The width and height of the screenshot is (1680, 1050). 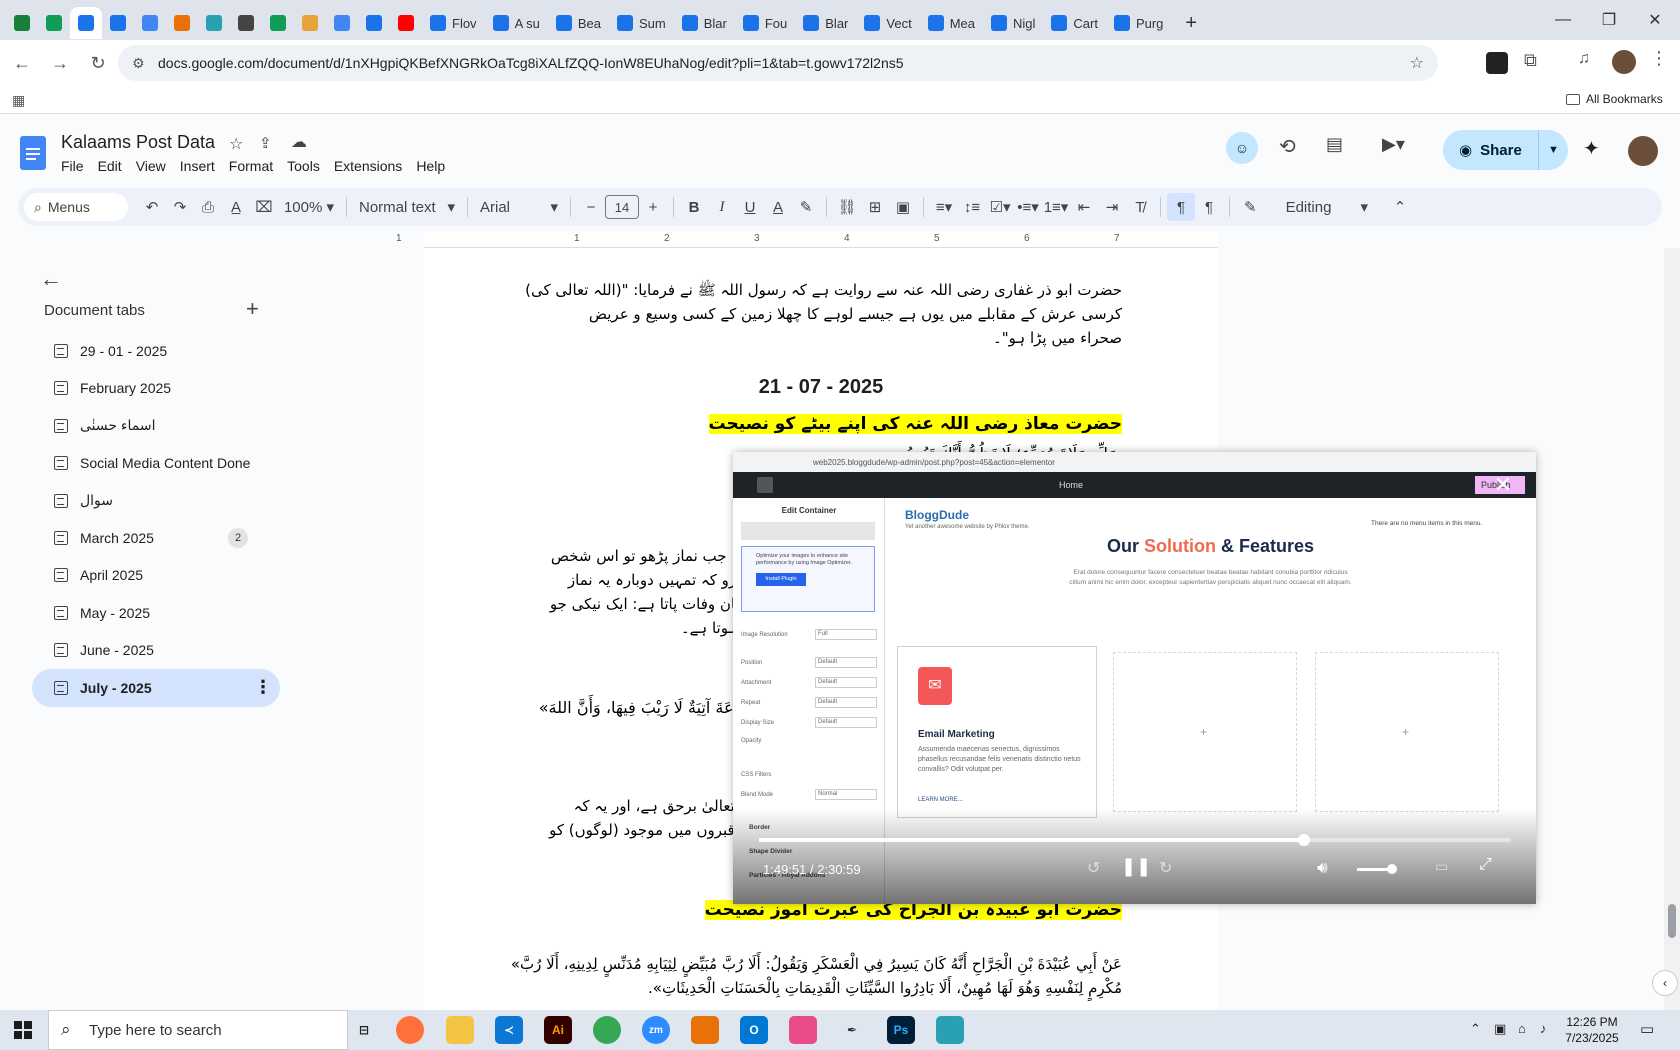 I want to click on illustrator-icon: Ai, so click(x=558, y=1030).